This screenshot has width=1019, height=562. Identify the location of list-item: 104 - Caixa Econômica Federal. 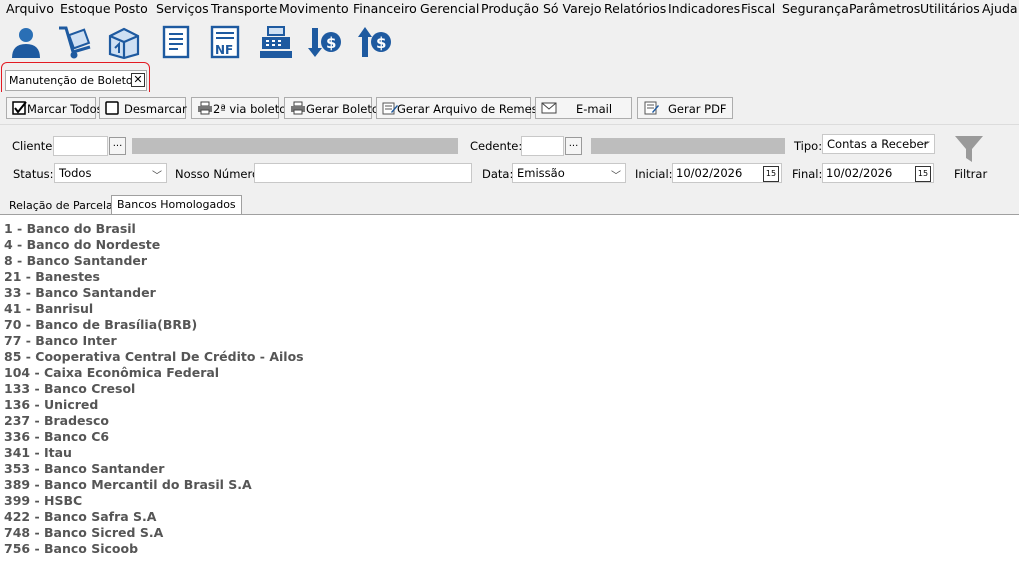
(112, 372).